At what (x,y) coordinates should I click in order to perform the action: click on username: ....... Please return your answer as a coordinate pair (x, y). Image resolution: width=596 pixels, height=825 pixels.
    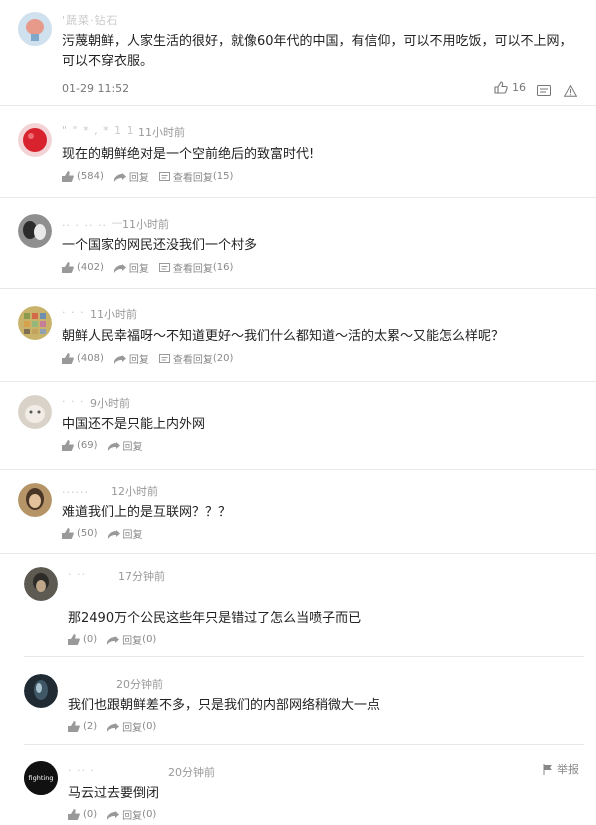
    Looking at the image, I should click on (75, 489).